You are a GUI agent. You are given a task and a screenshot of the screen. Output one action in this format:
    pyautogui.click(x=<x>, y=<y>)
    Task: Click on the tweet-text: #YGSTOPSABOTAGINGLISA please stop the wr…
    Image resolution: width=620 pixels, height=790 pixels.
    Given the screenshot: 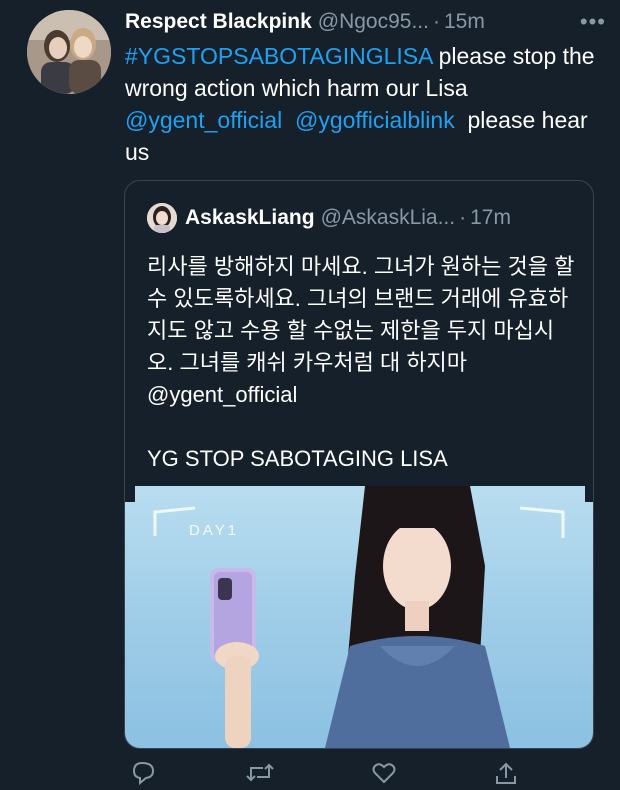 What is the action you would take?
    pyautogui.click(x=365, y=104)
    